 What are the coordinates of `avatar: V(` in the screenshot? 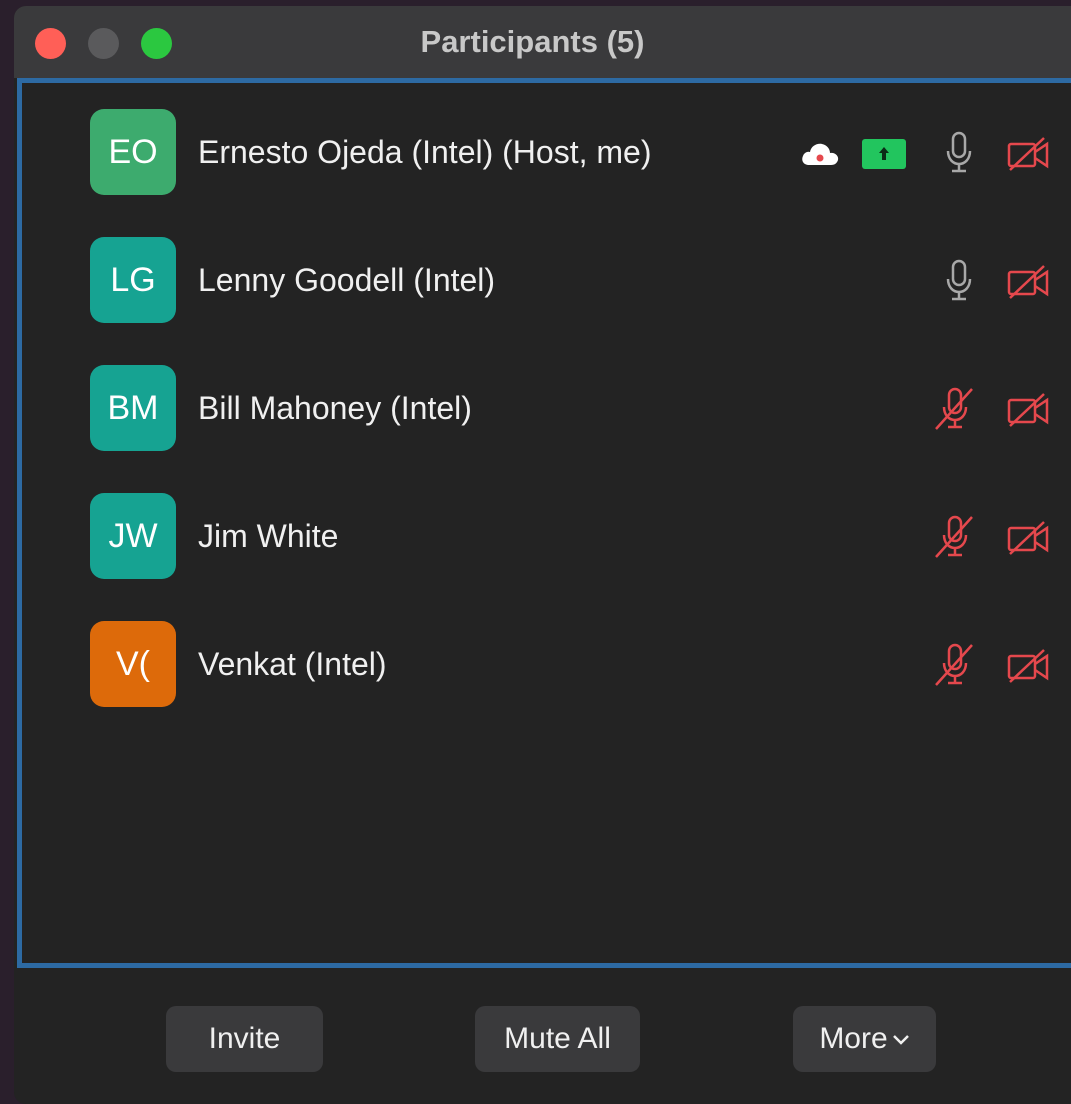 It's located at (133, 664).